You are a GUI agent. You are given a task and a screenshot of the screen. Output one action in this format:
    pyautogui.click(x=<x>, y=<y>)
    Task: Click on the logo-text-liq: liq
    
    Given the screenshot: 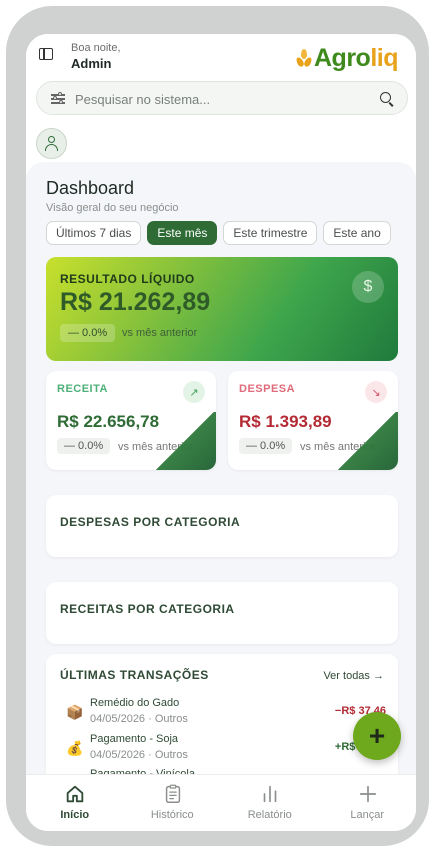 What is the action you would take?
    pyautogui.click(x=384, y=58)
    